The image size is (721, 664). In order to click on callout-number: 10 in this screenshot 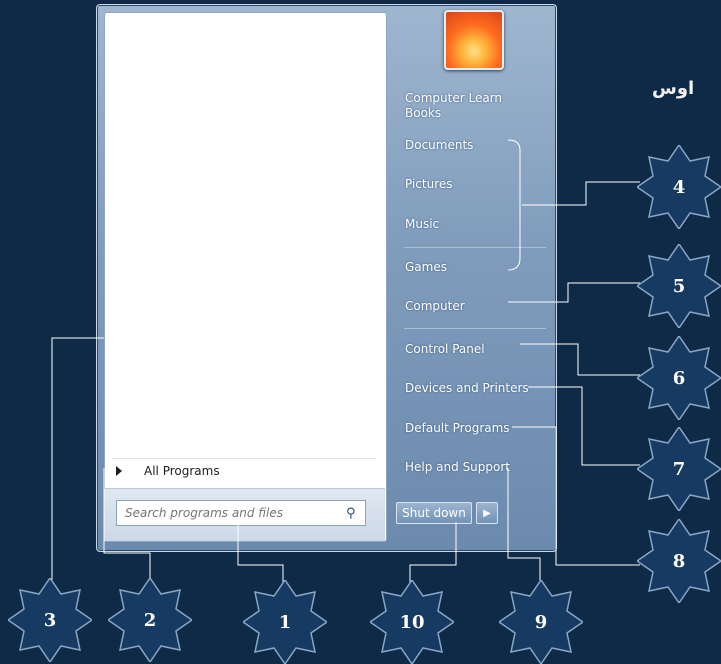, I will do `click(412, 622)`.